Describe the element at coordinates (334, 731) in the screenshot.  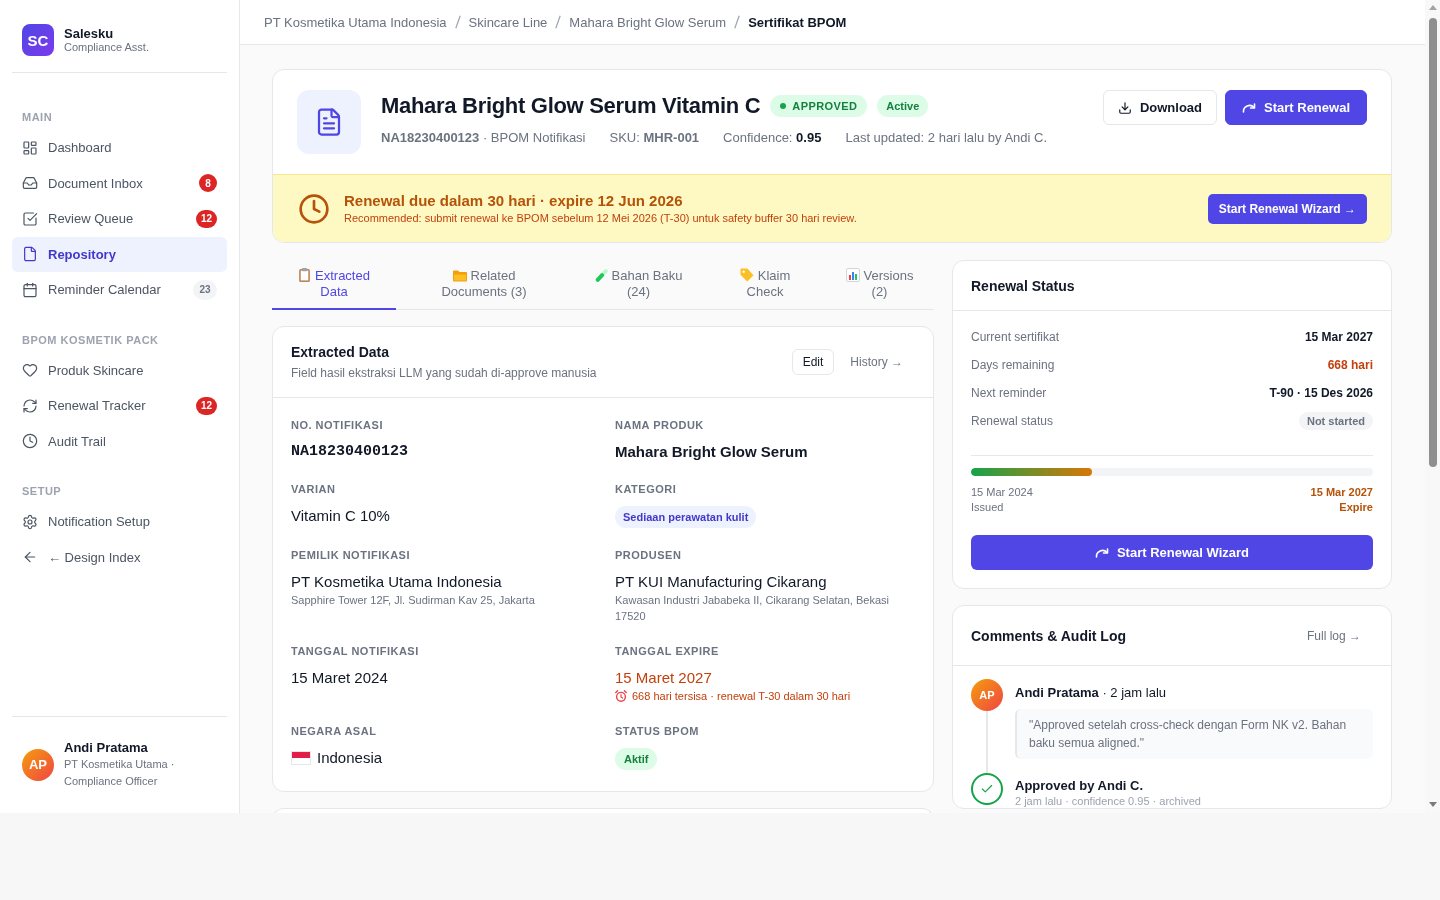
I see `field-label: NEGARA ASAL` at that location.